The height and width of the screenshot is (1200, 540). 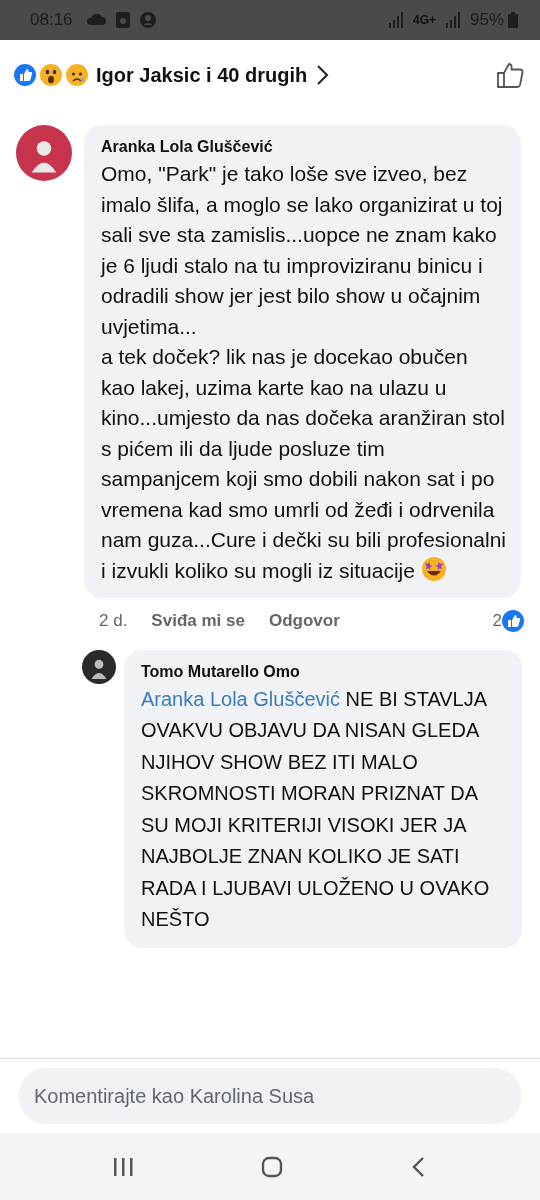 I want to click on author-name: Aranka Lola Gluščević, so click(x=304, y=147).